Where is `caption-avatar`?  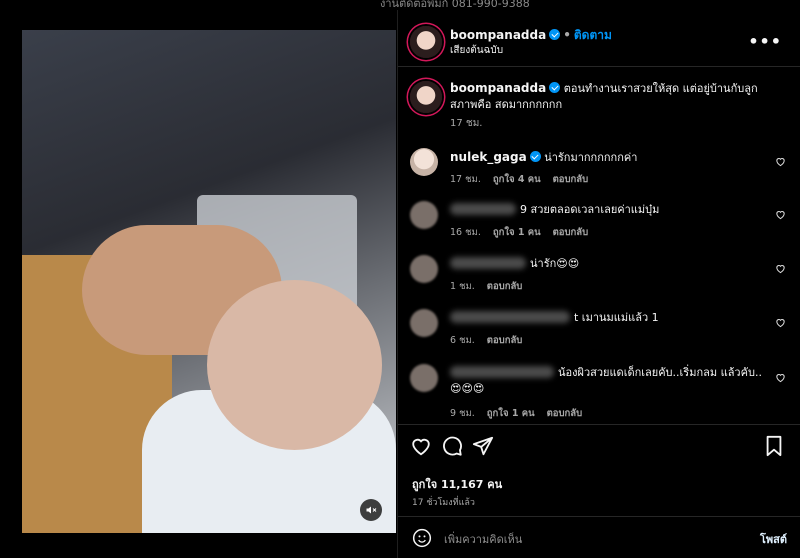
caption-avatar is located at coordinates (426, 97).